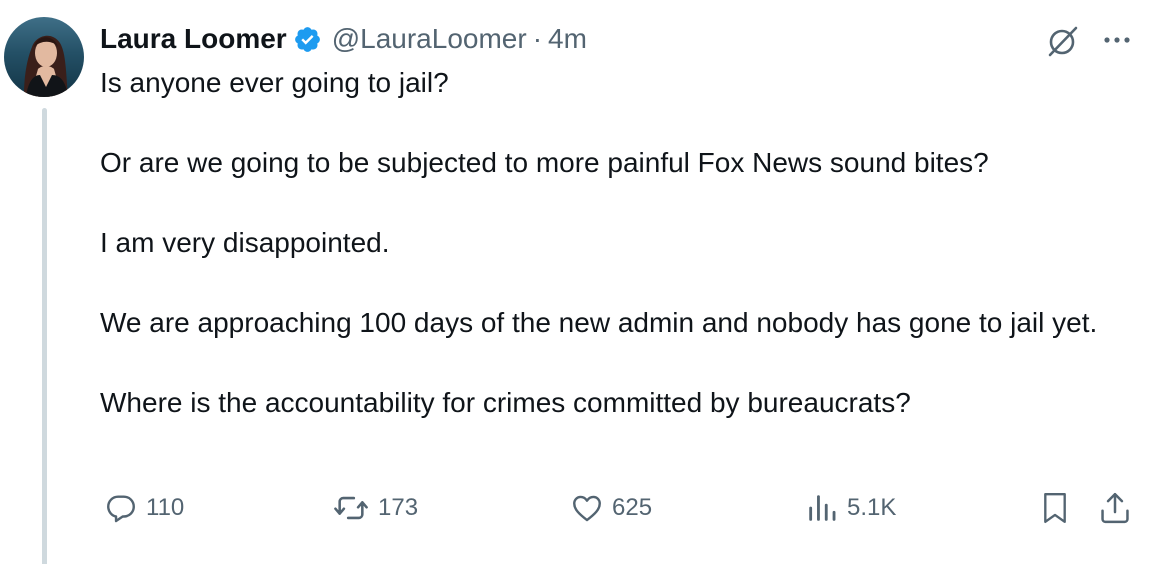 The width and height of the screenshot is (1166, 564). What do you see at coordinates (872, 507) in the screenshot?
I see `views-count: 5.1K` at bounding box center [872, 507].